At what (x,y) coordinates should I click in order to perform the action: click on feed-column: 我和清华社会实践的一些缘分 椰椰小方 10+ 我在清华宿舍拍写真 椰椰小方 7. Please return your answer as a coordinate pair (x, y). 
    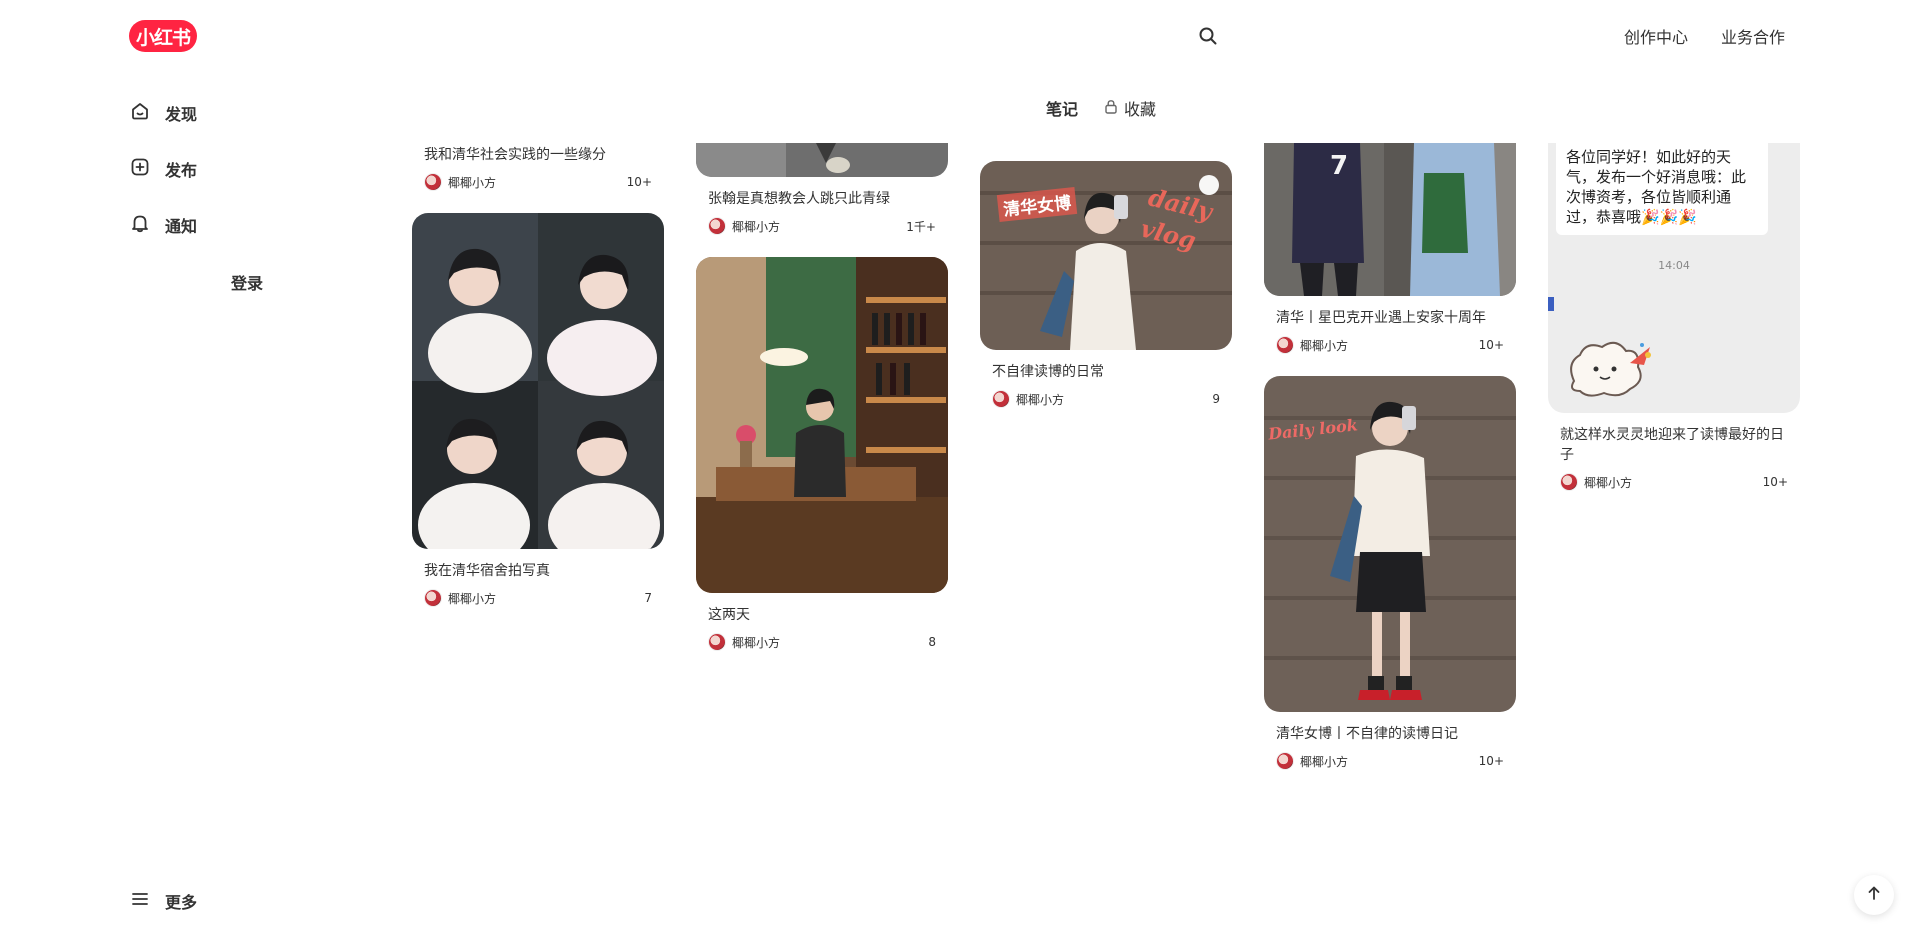
    Looking at the image, I should click on (538, 386).